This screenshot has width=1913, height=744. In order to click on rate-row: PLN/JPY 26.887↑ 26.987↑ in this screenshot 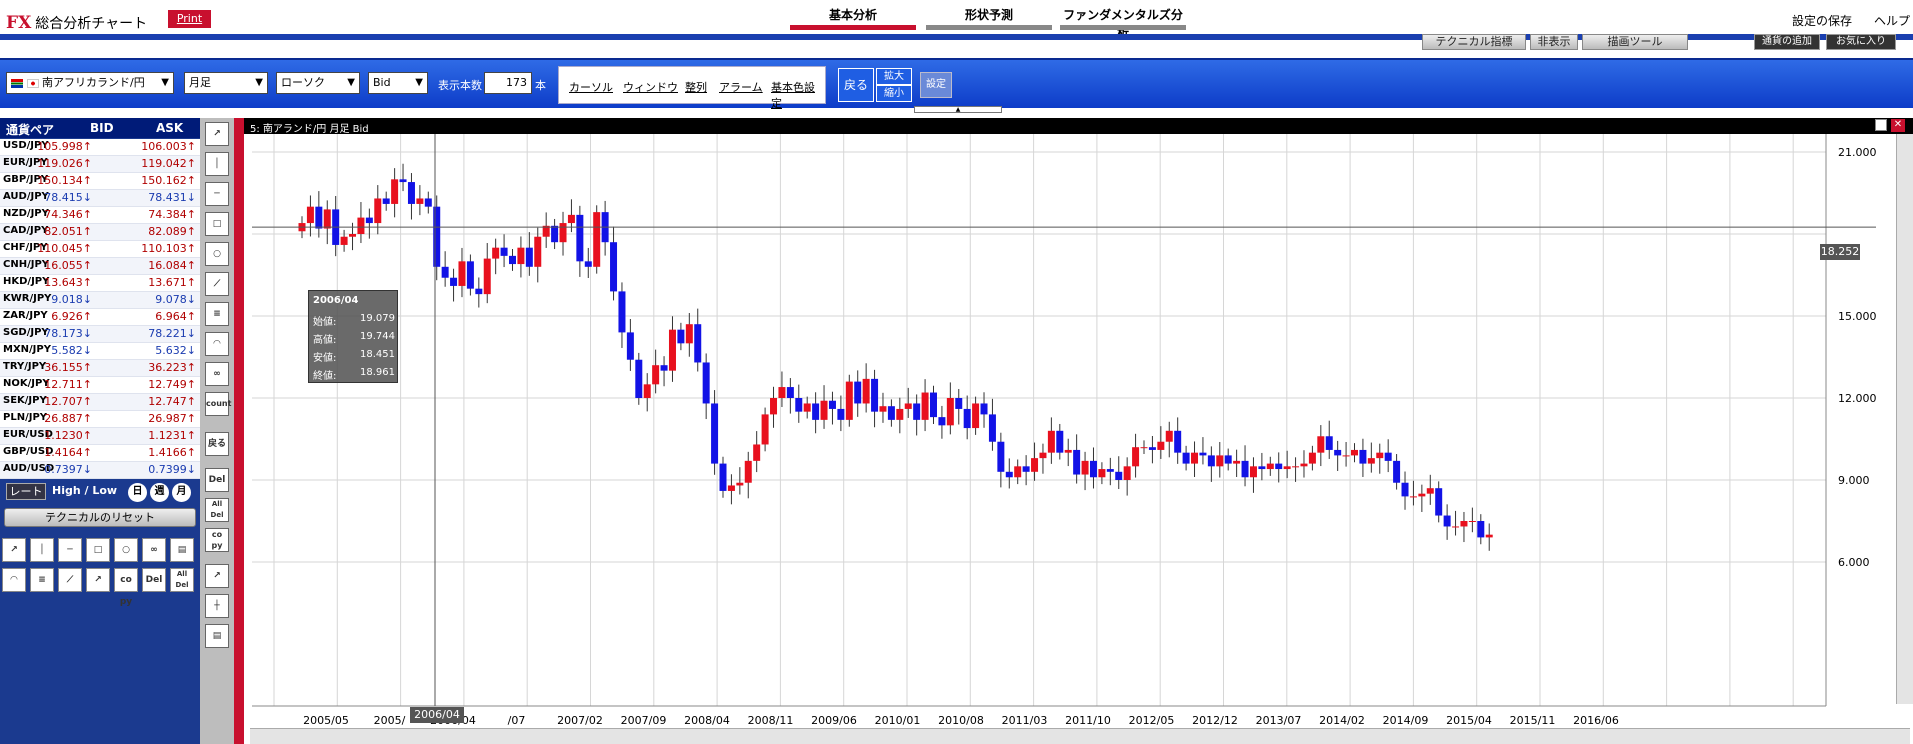, I will do `click(100, 419)`.